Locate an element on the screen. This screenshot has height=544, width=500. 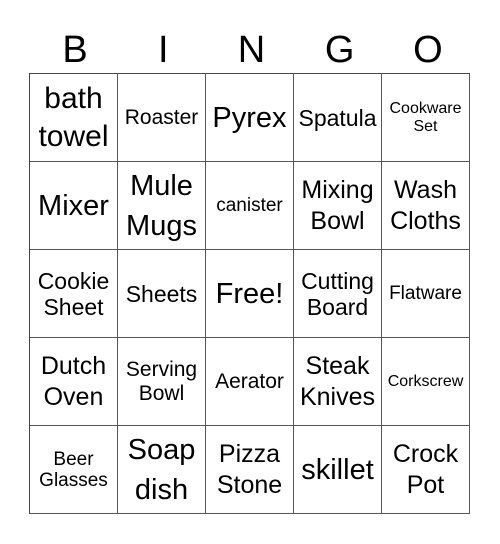
bingo-cell: Dutch Oven is located at coordinates (74, 382).